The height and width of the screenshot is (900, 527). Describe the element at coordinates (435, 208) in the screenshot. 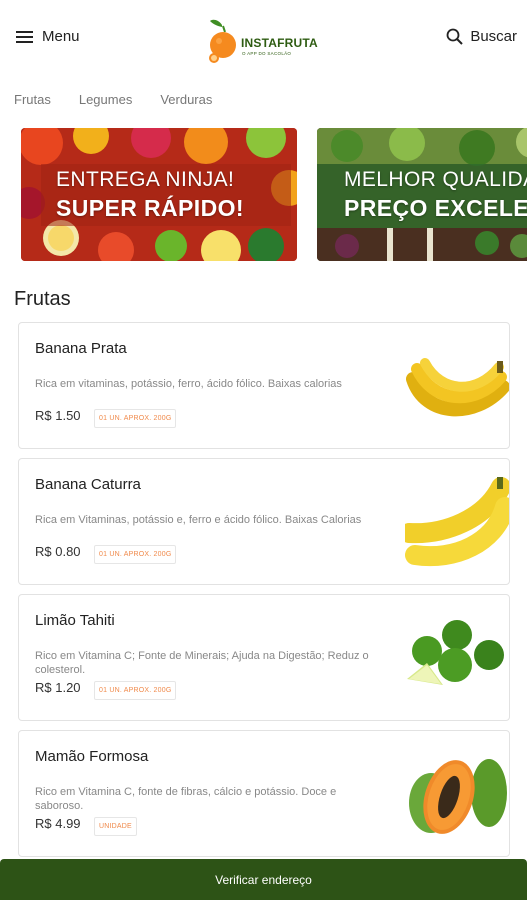

I see `banner-line-2: PREÇO EXCELENTE` at that location.